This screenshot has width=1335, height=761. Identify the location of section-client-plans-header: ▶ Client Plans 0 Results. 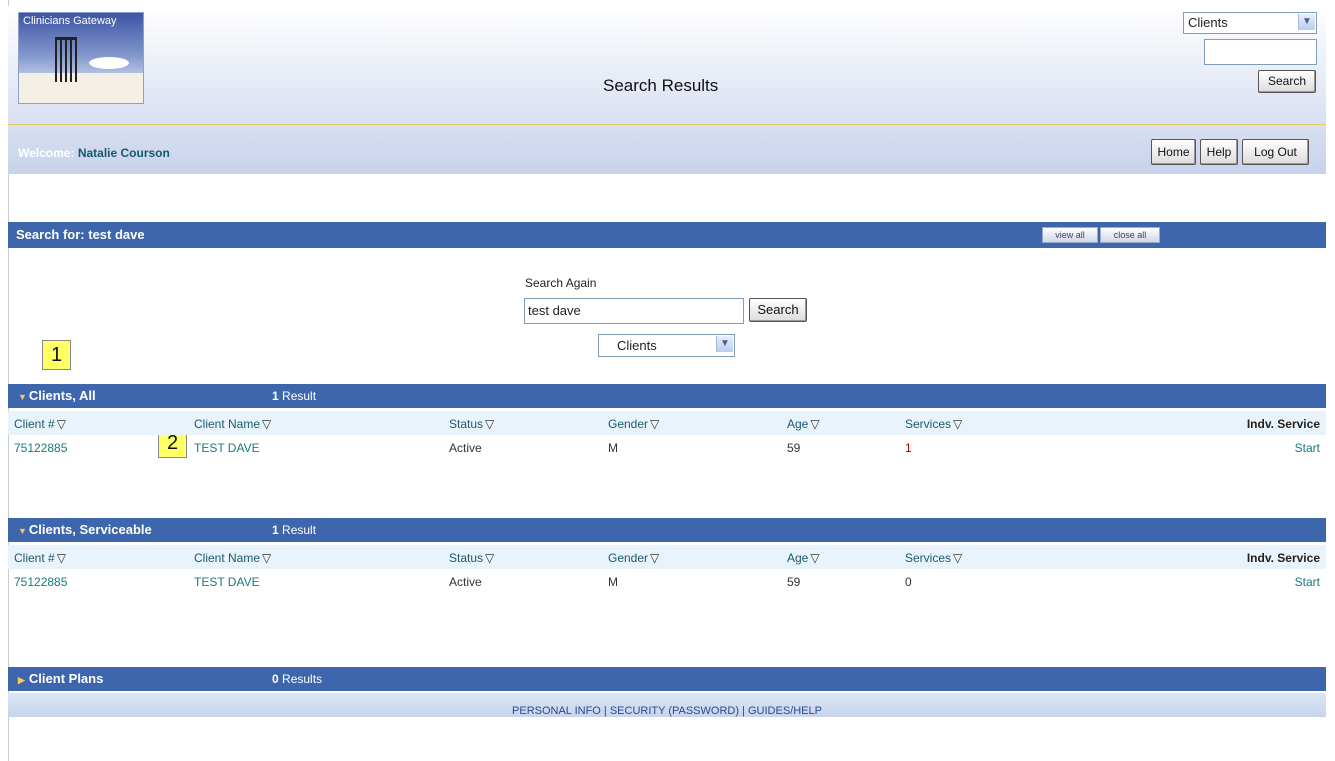
(667, 679).